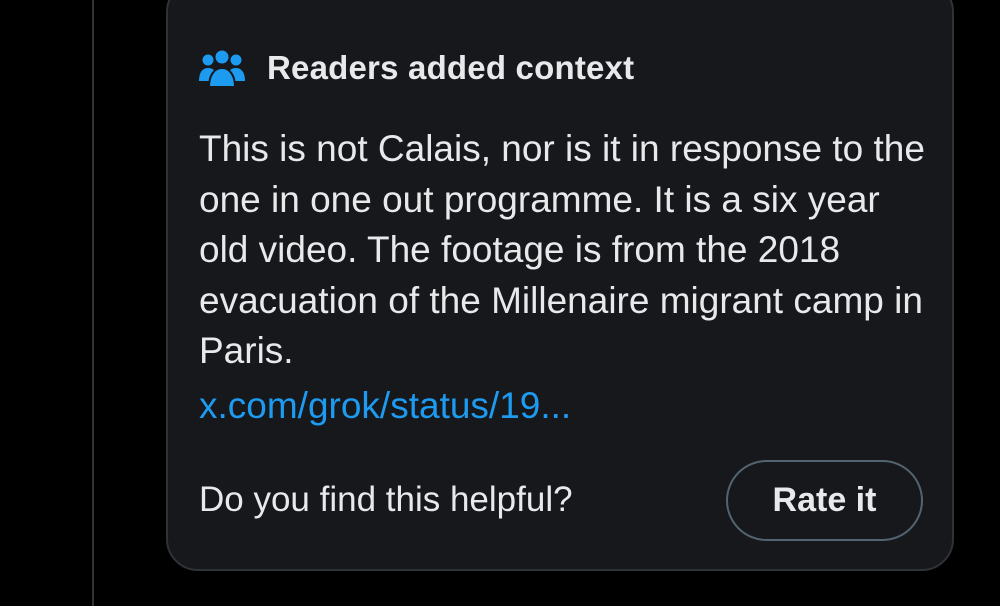 This screenshot has width=1000, height=606. What do you see at coordinates (93, 303) in the screenshot?
I see `timeline-divider` at bounding box center [93, 303].